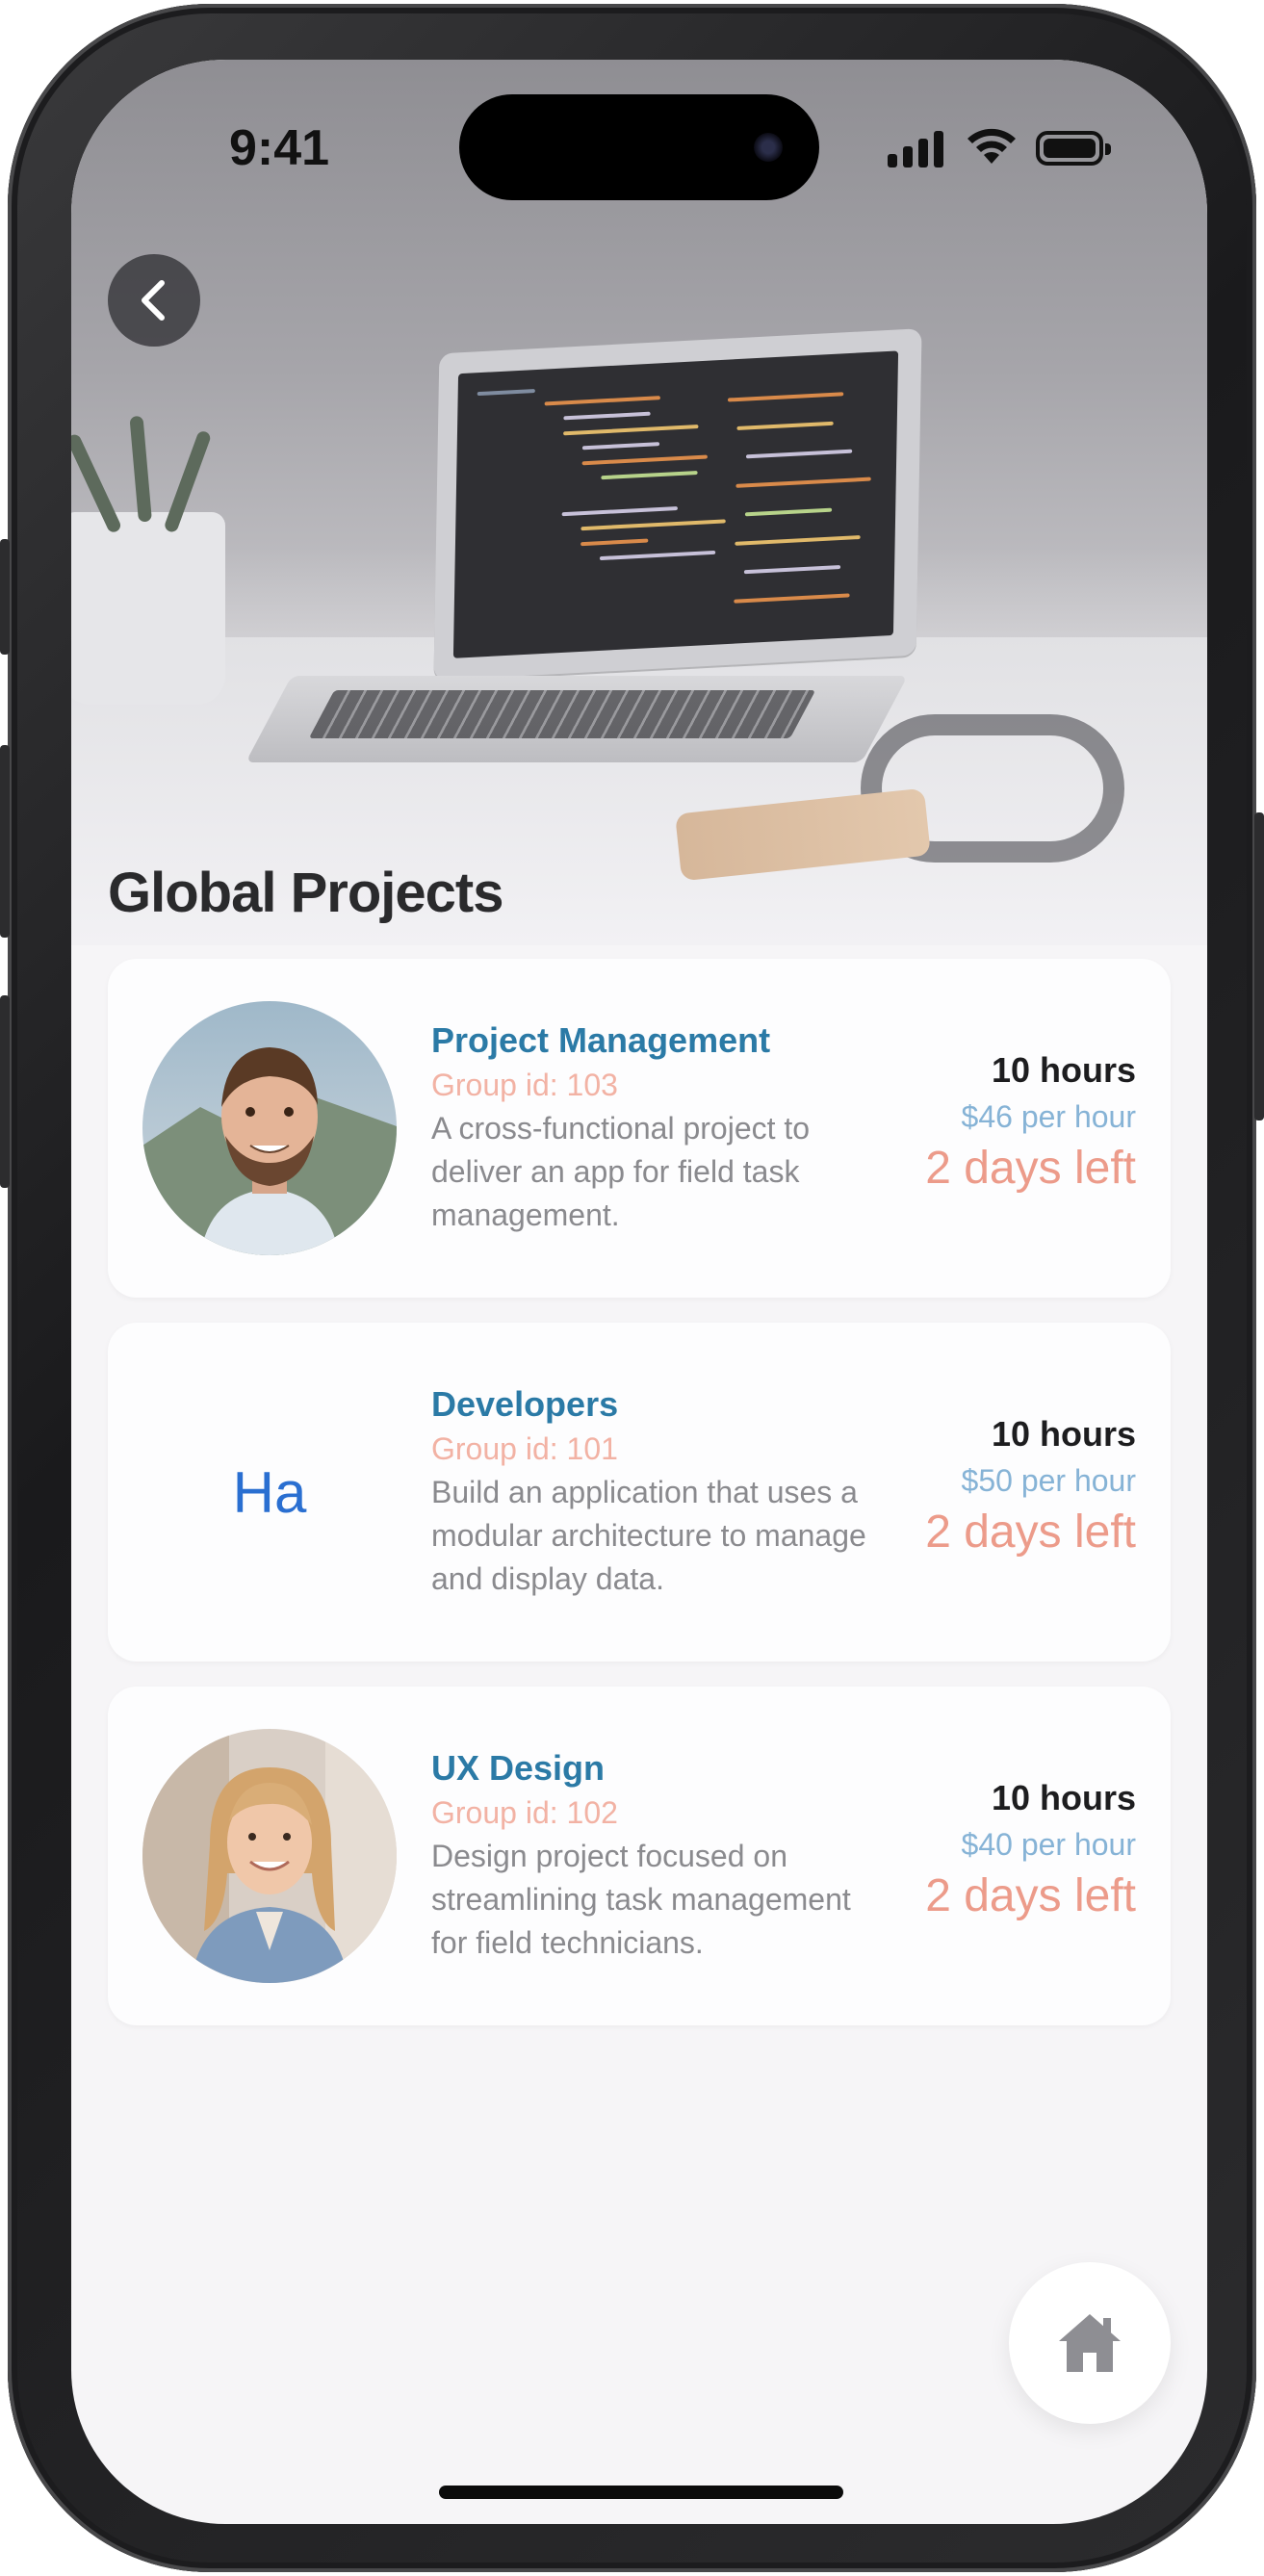  I want to click on project-rate: $46 per hour, so click(1048, 1117).